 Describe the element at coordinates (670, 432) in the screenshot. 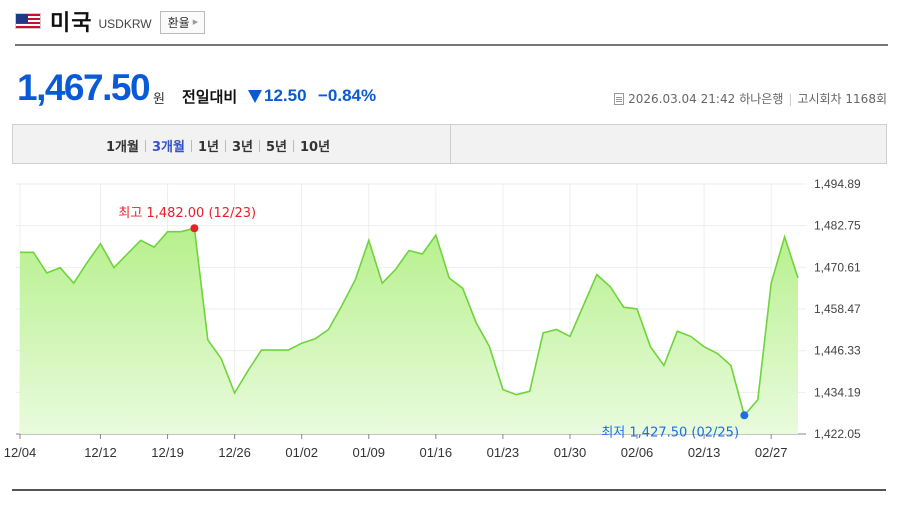

I see `min-label: 최저 1,427.50 (02/25)` at that location.